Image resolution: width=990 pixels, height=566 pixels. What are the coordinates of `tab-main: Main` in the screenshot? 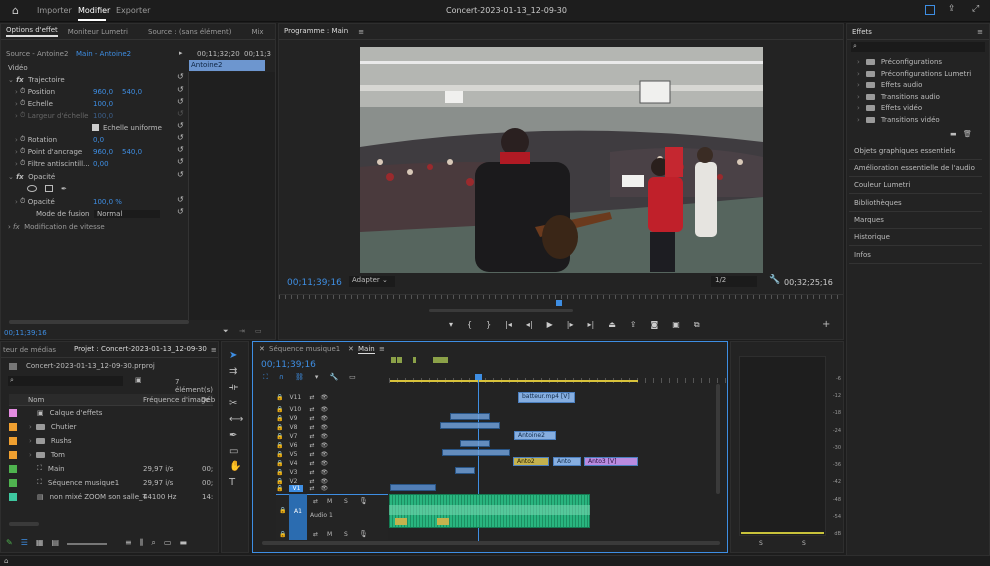 It's located at (366, 349).